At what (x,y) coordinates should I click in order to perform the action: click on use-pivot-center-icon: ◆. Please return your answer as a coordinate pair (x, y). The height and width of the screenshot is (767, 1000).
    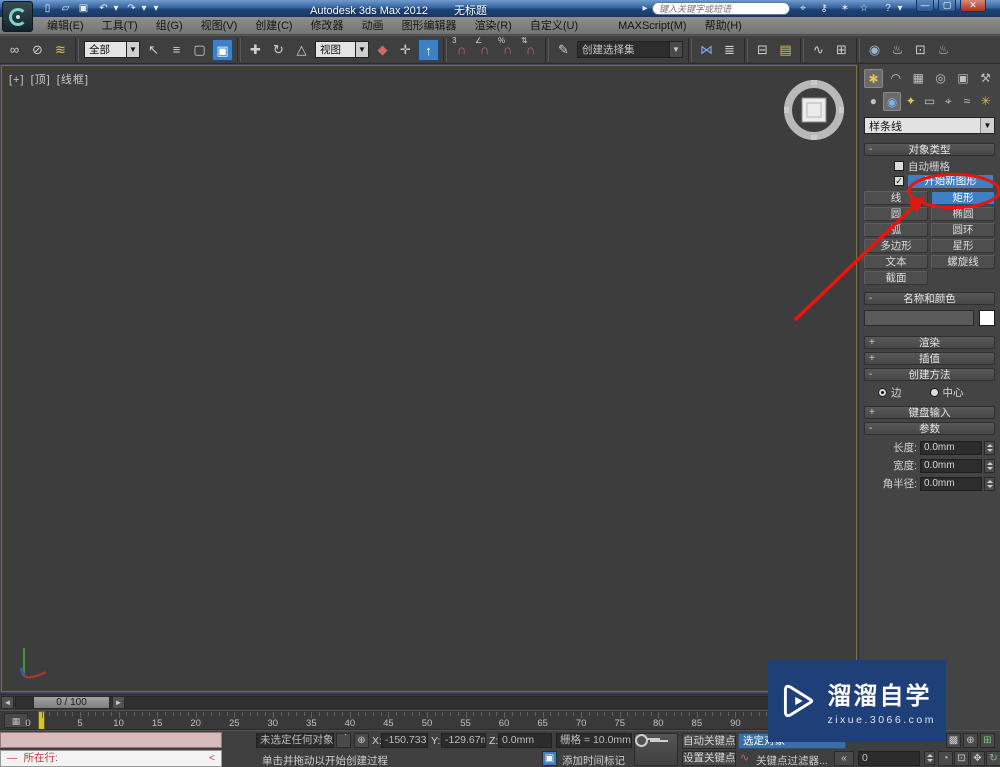
    Looking at the image, I should click on (382, 50).